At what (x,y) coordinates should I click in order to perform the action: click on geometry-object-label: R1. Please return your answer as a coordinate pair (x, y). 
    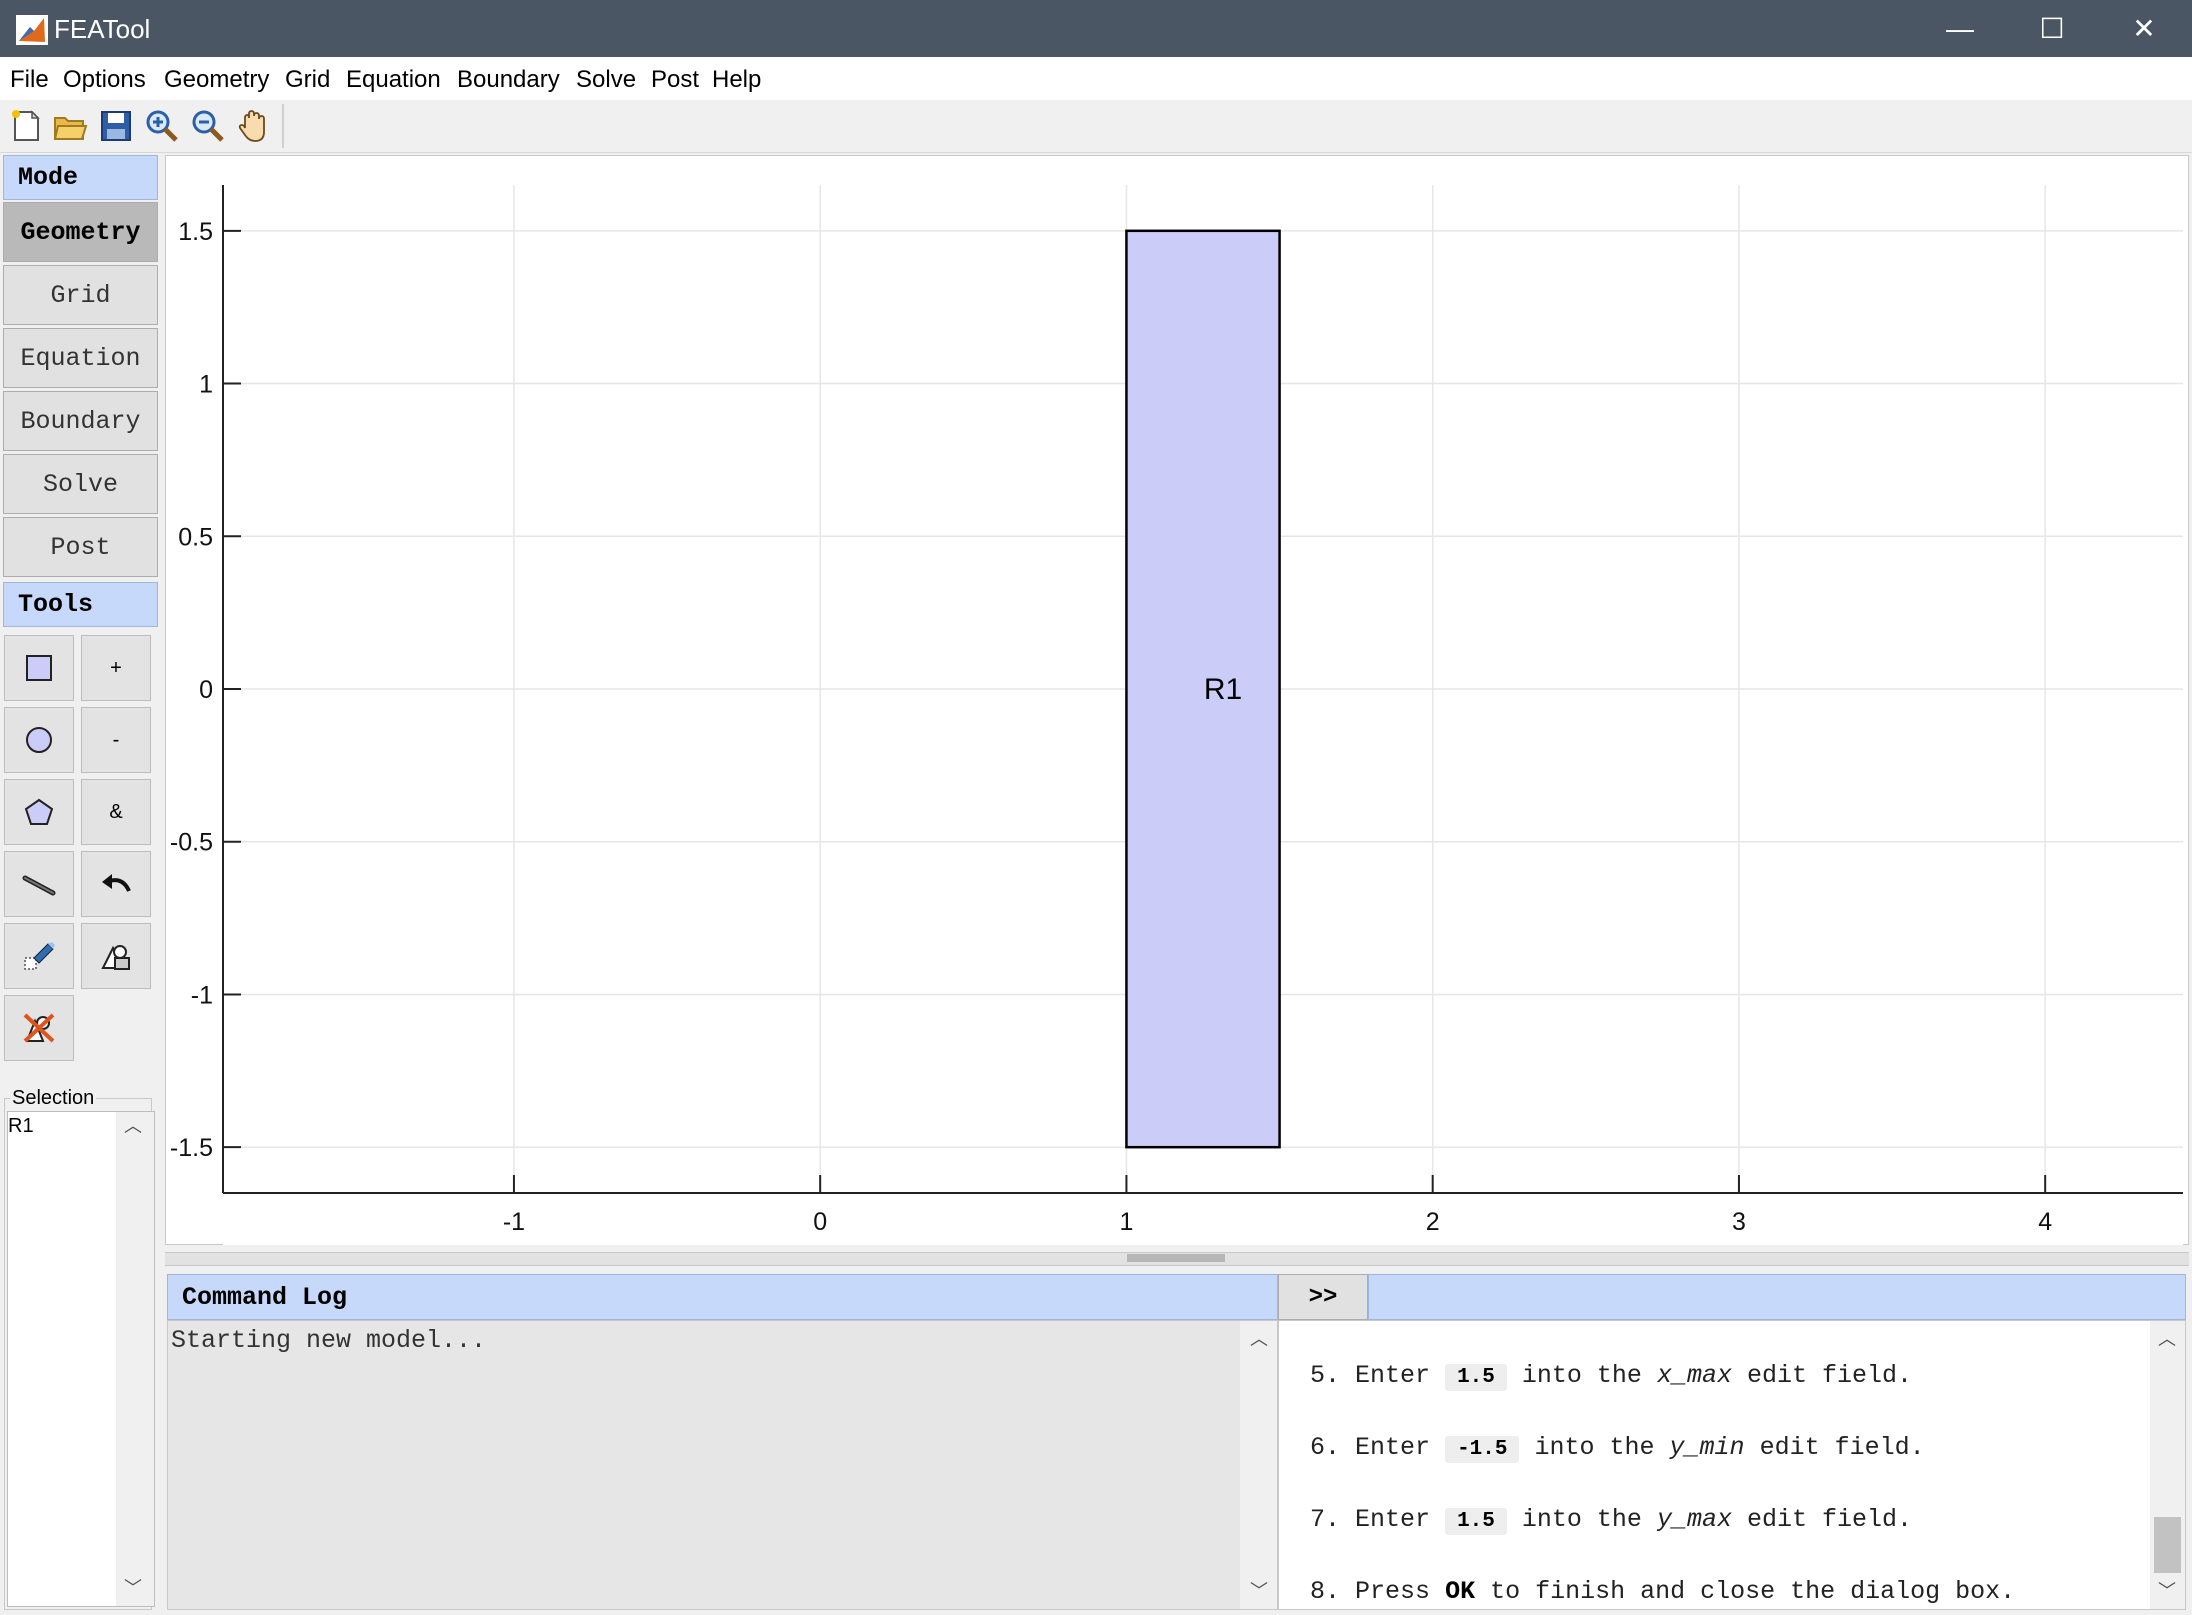
    Looking at the image, I should click on (1223, 689).